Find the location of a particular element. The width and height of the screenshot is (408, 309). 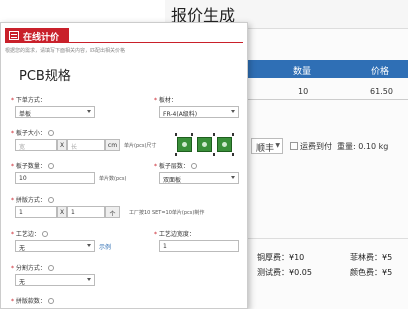

fee-item: 铜厚费：¥10 is located at coordinates (281, 257).